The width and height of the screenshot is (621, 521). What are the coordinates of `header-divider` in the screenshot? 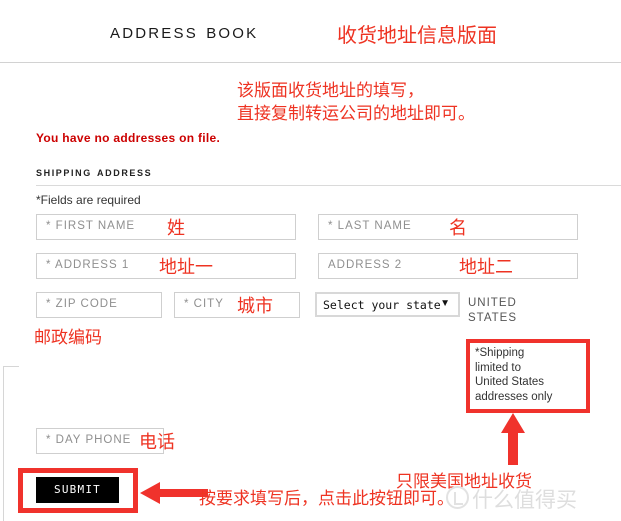 It's located at (310, 62).